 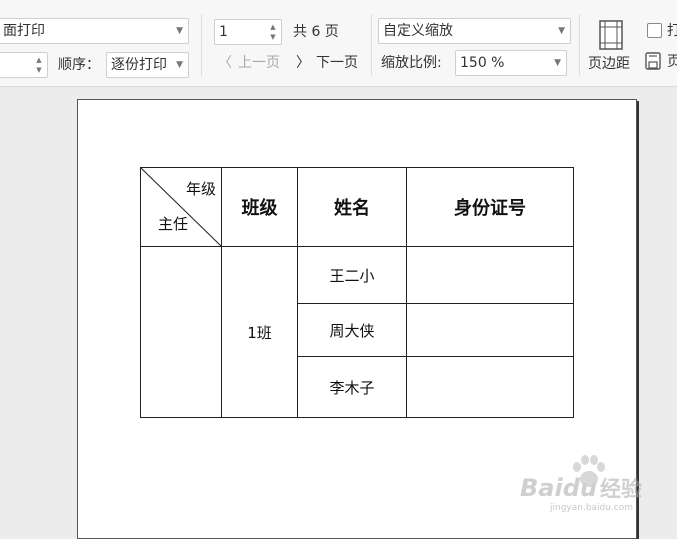 I want to click on name-cell: 王二小, so click(x=352, y=275).